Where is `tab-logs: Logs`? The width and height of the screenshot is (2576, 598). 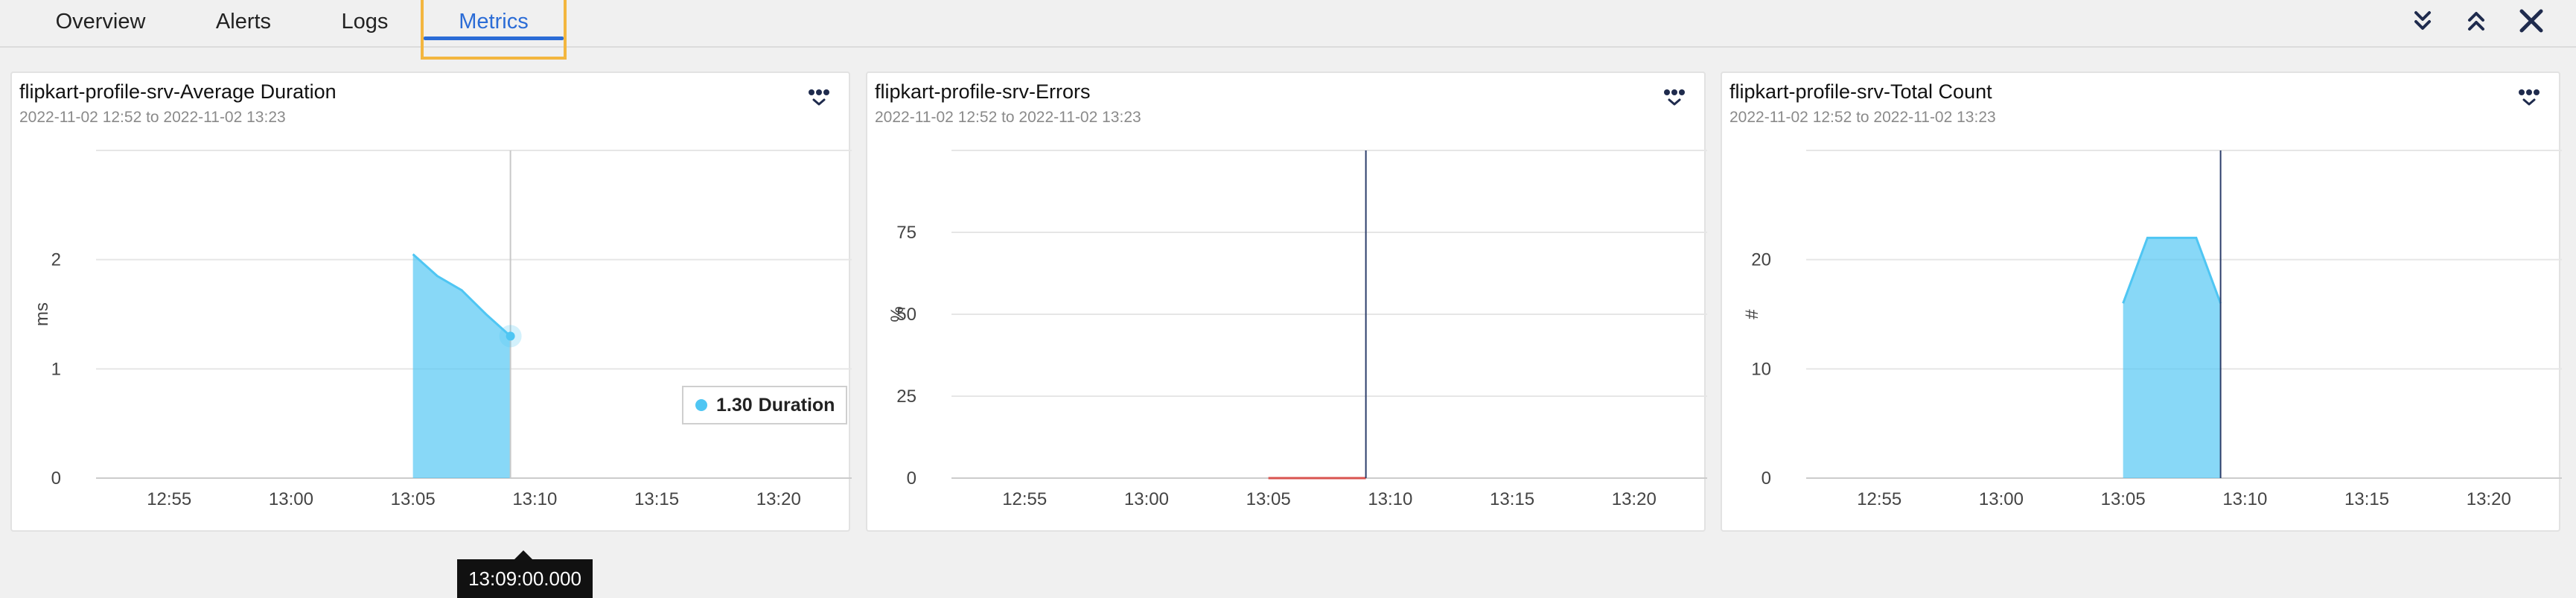
tab-logs: Logs is located at coordinates (365, 21).